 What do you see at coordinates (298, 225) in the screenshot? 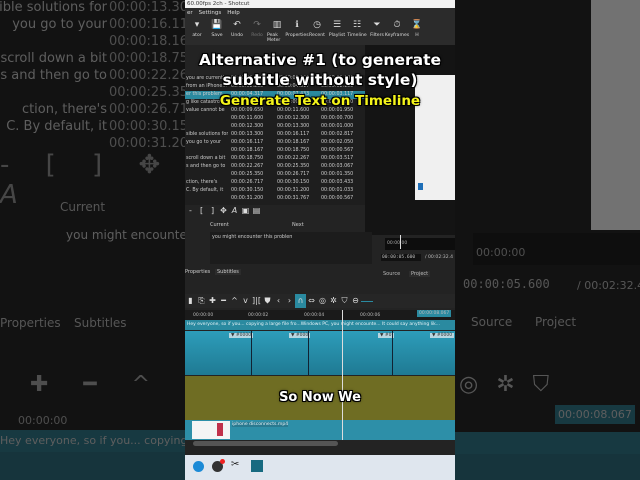
I see `next-label: Next` at bounding box center [298, 225].